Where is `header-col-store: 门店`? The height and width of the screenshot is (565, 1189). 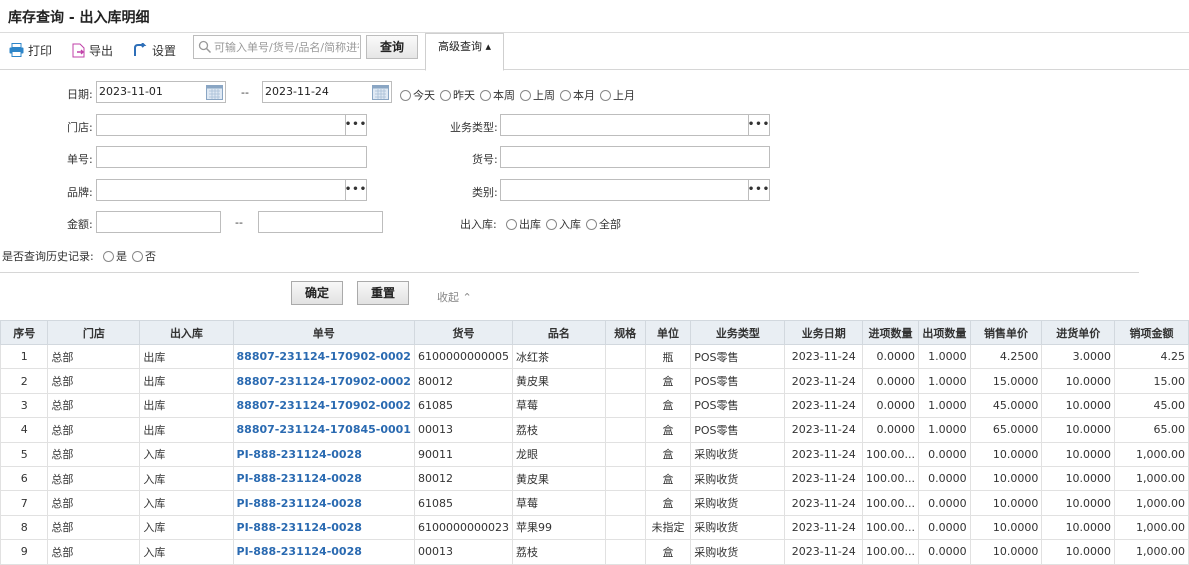
header-col-store: 门店 is located at coordinates (94, 332).